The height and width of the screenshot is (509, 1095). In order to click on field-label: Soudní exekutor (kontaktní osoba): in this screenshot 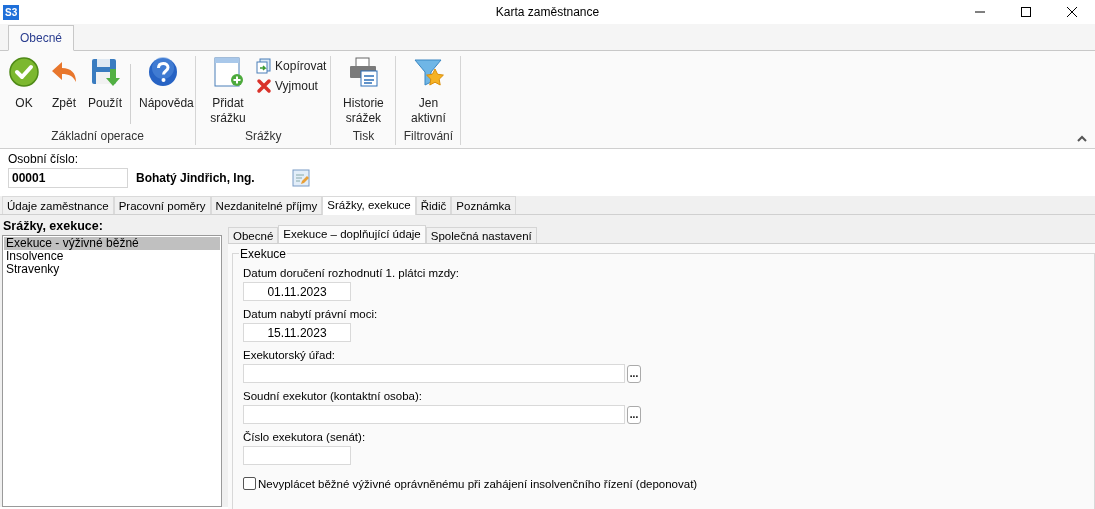, I will do `click(332, 396)`.